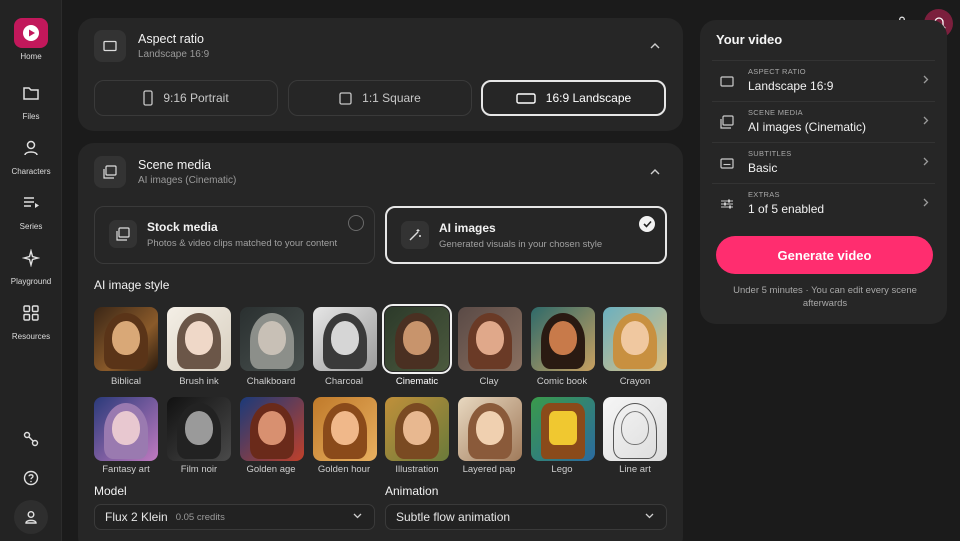 The height and width of the screenshot is (541, 960). What do you see at coordinates (563, 429) in the screenshot?
I see `style-lego-thumb` at bounding box center [563, 429].